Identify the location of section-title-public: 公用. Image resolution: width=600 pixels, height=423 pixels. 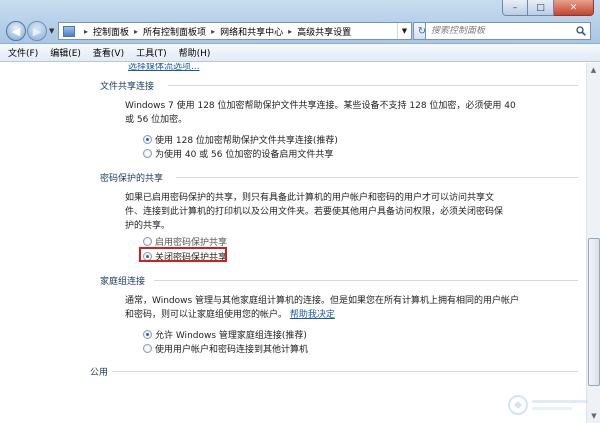
(99, 373).